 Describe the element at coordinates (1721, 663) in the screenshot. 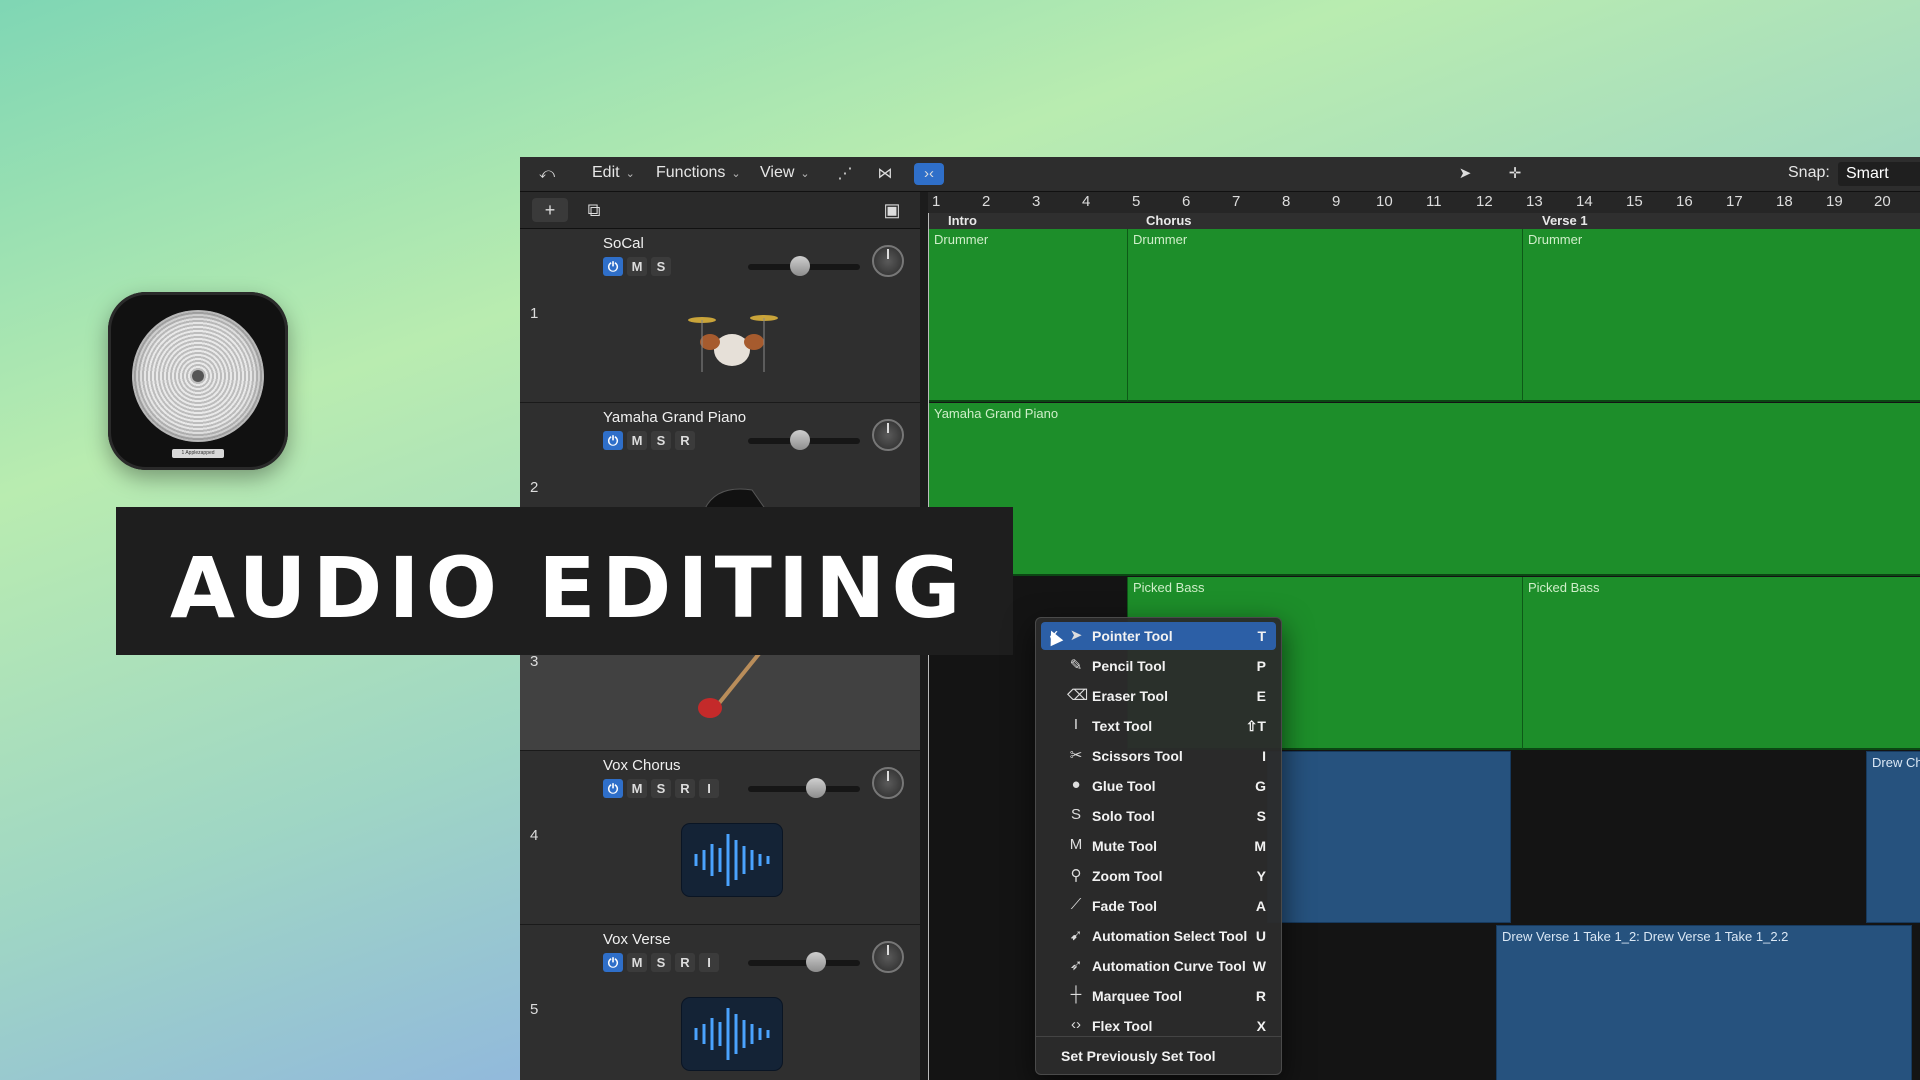

I see `bass-region: Picked Bass` at that location.